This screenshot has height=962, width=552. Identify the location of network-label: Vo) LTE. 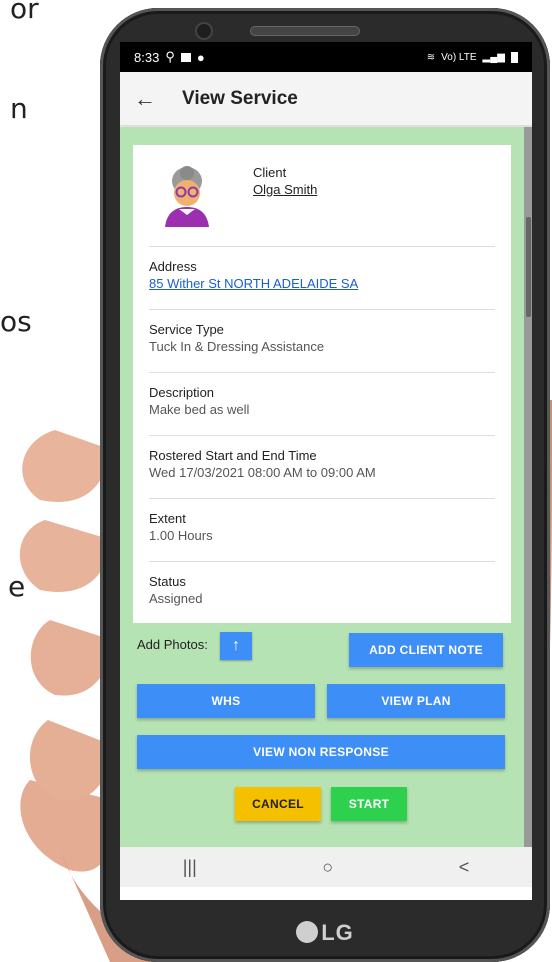
(459, 57).